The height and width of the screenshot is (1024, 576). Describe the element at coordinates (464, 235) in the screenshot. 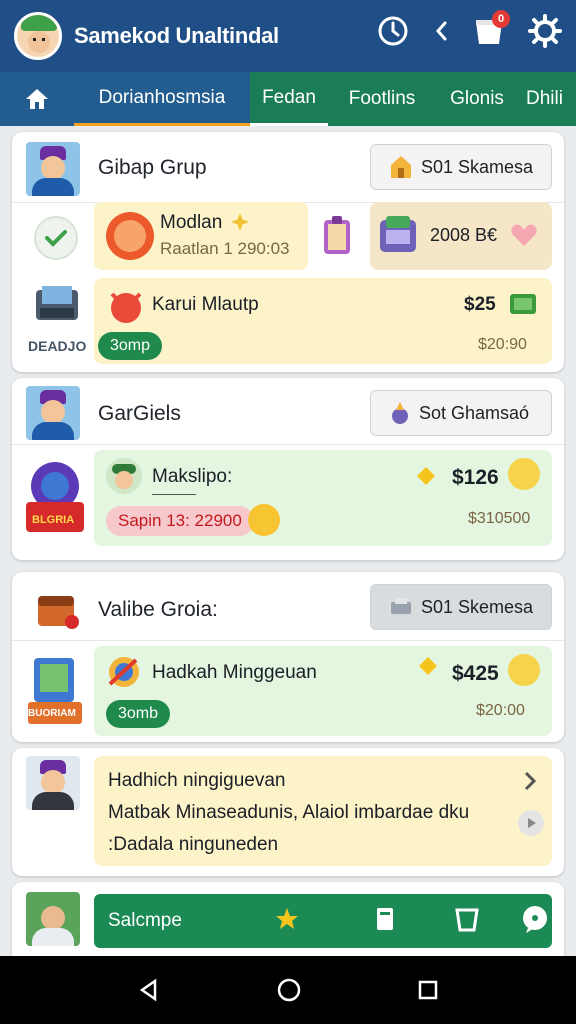

I see `item-price: 2008 B€` at that location.